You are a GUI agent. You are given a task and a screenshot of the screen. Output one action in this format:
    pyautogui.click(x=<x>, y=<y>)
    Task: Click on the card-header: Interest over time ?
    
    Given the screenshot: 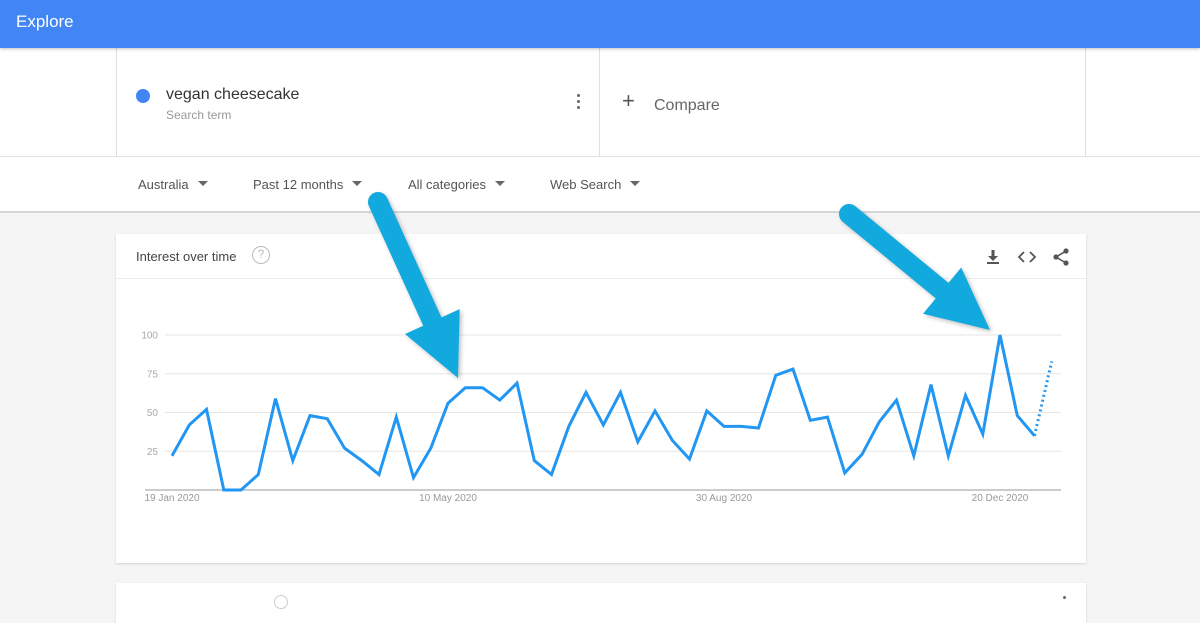 What is the action you would take?
    pyautogui.click(x=601, y=256)
    